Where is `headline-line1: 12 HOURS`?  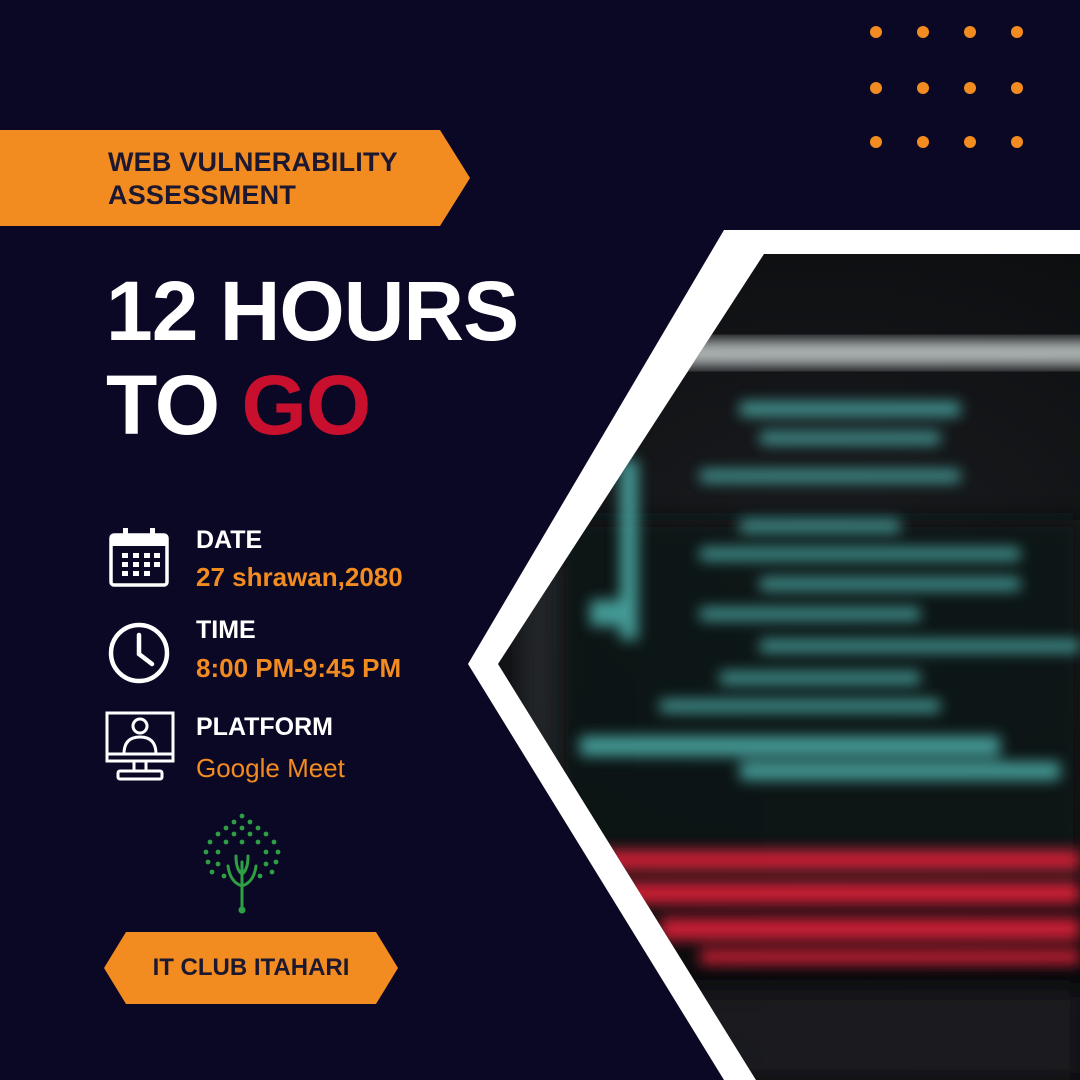
headline-line1: 12 HOURS is located at coordinates (312, 311).